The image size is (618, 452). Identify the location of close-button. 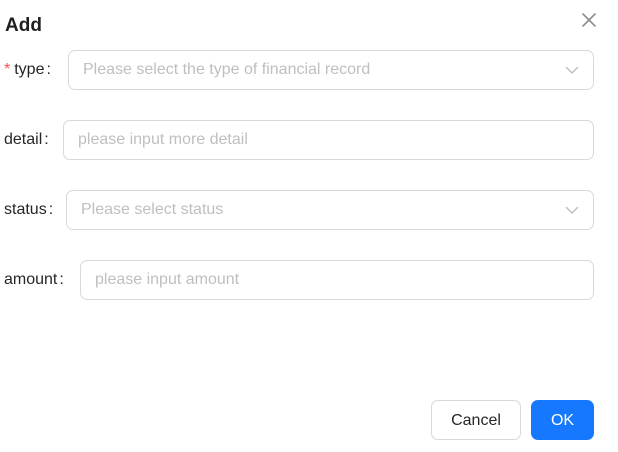
(589, 20).